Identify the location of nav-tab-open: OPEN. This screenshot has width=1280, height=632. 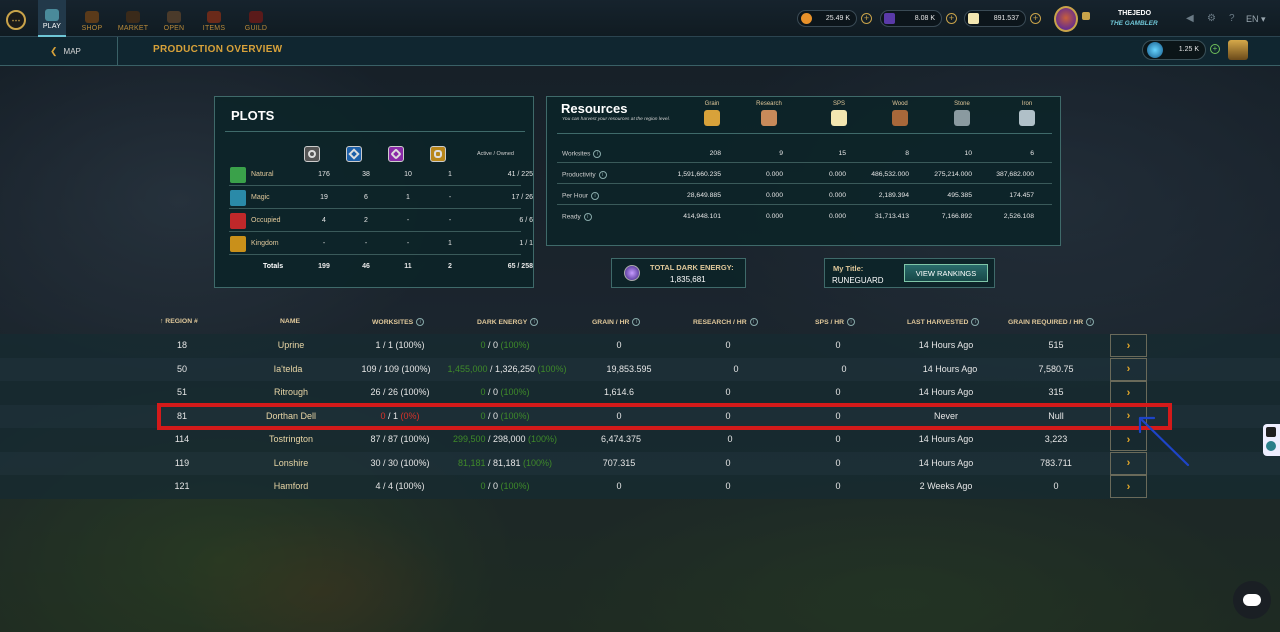
(174, 18).